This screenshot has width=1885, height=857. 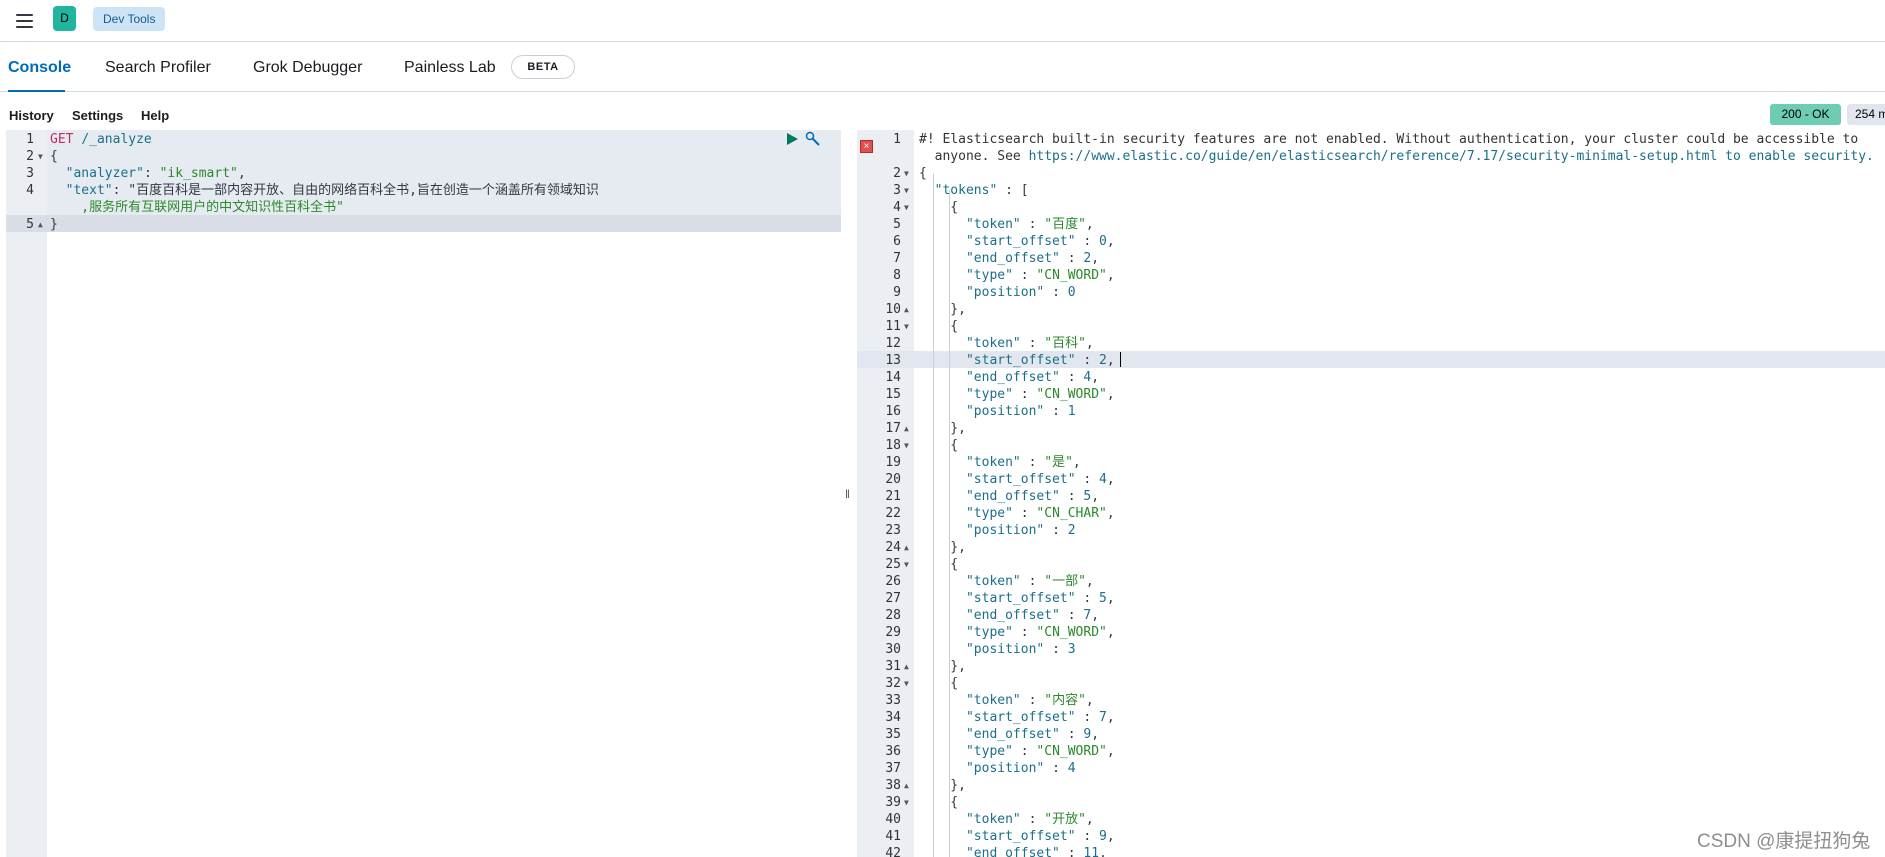 What do you see at coordinates (893, 377) in the screenshot?
I see `response-line-number: 14` at bounding box center [893, 377].